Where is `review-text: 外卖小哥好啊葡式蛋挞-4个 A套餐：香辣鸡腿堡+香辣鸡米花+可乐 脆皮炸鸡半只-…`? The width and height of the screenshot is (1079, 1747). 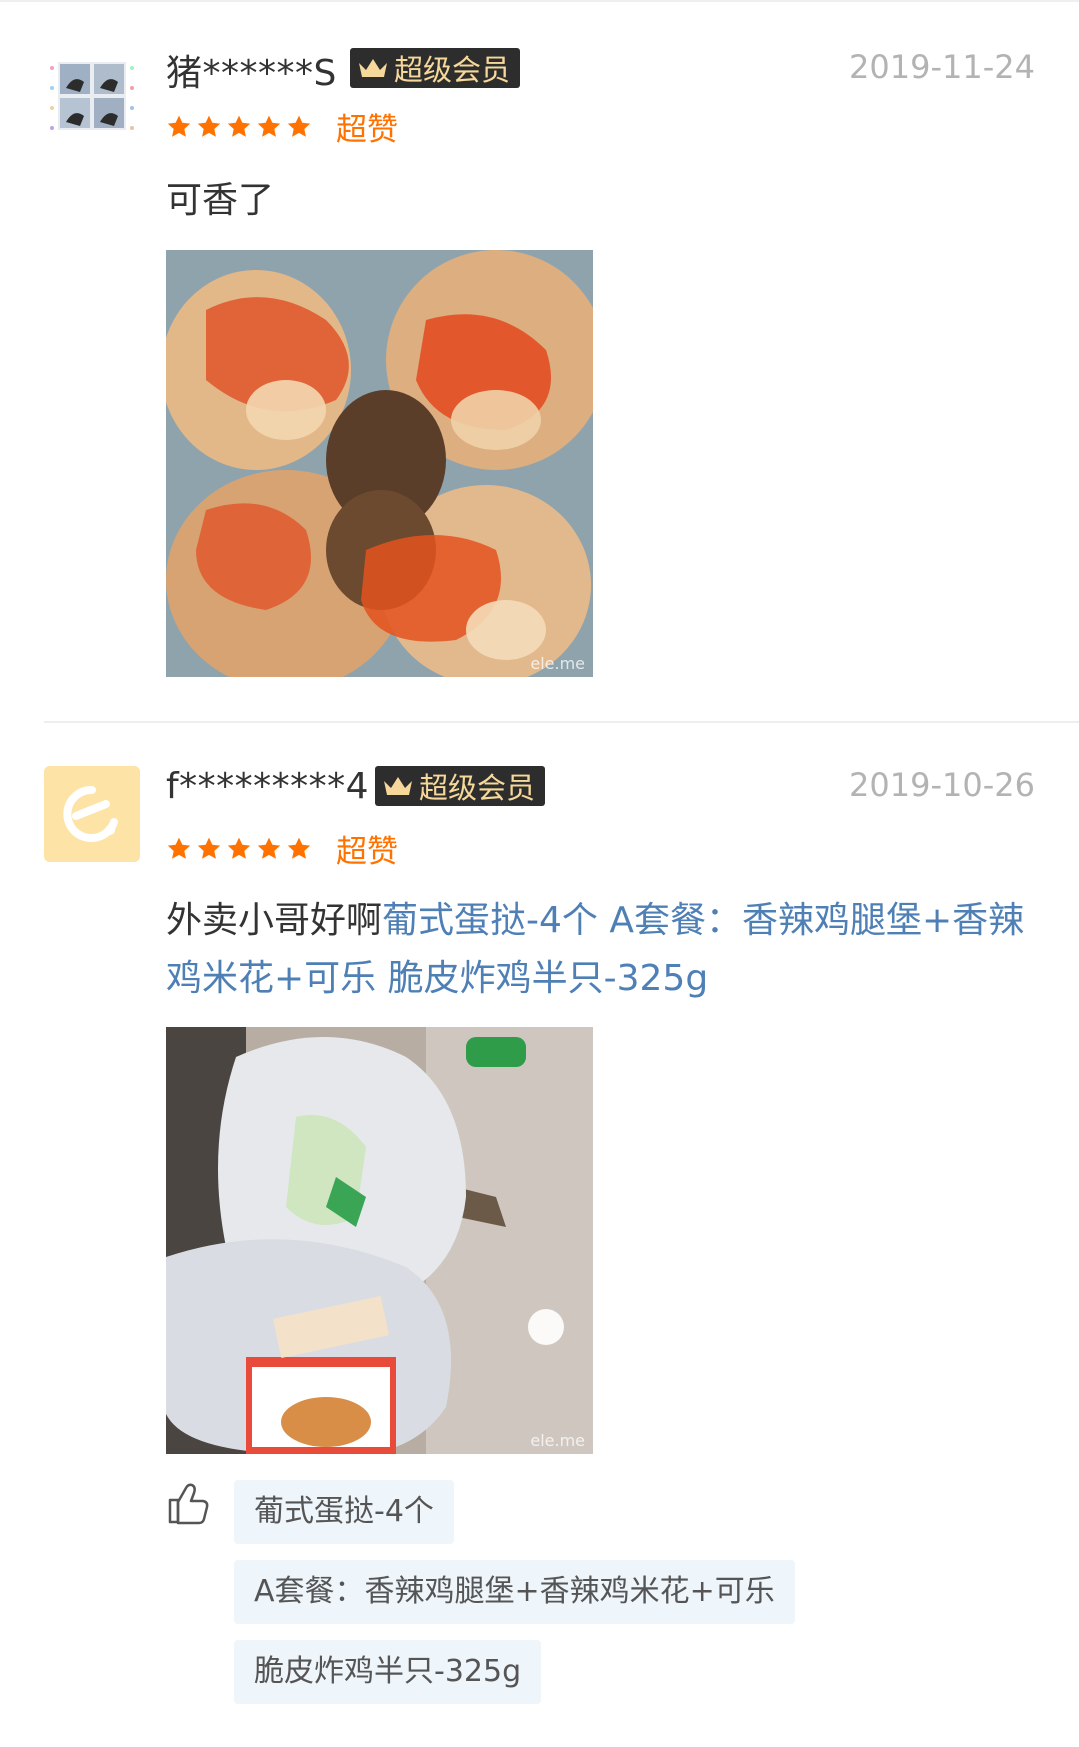 review-text: 外卖小哥好啊葡式蛋挞-4个 A套餐：香辣鸡腿堡+香辣鸡米花+可乐 脆皮炸鸡半只-… is located at coordinates (600, 950).